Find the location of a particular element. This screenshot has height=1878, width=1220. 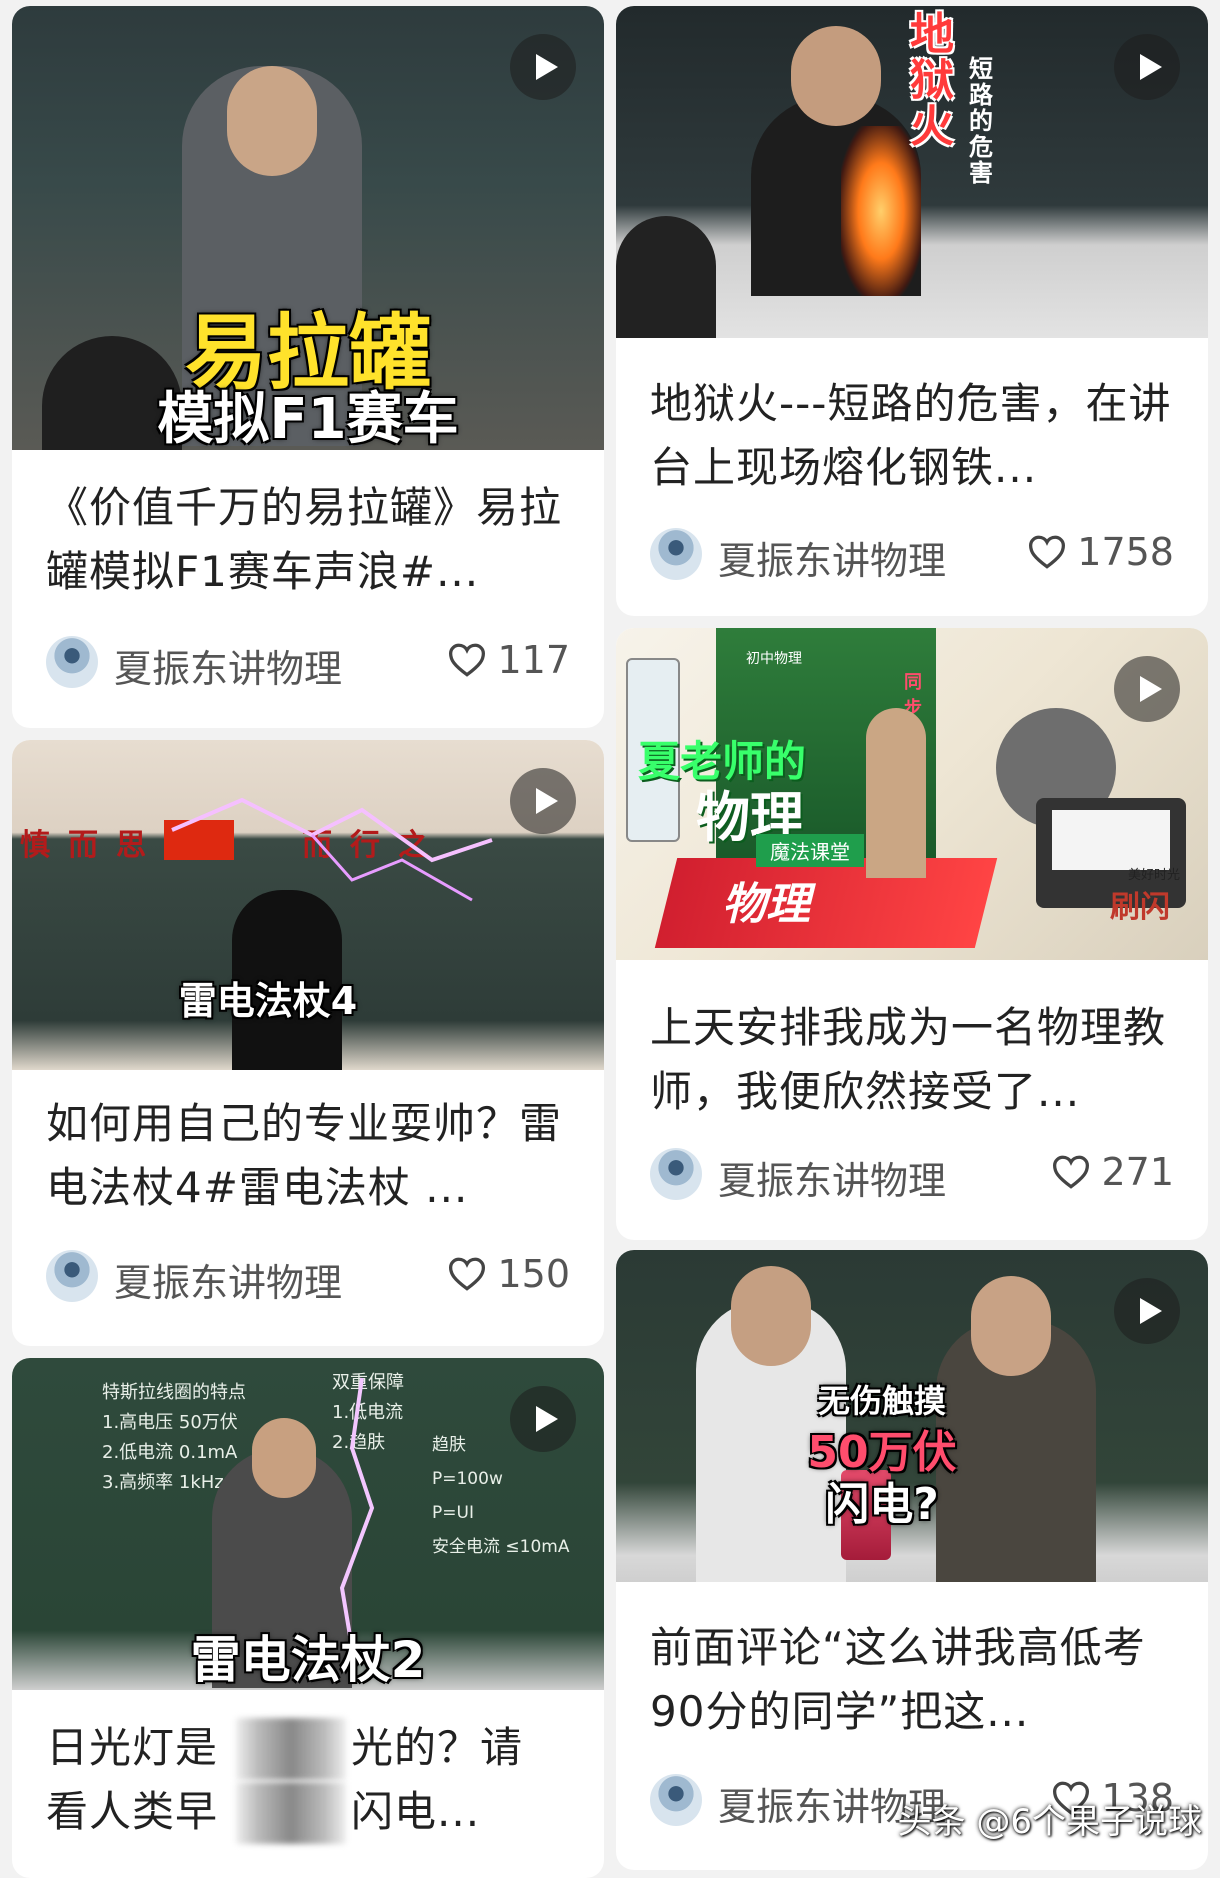

card-meta: 夏振东讲物理 150 is located at coordinates (308, 1277).